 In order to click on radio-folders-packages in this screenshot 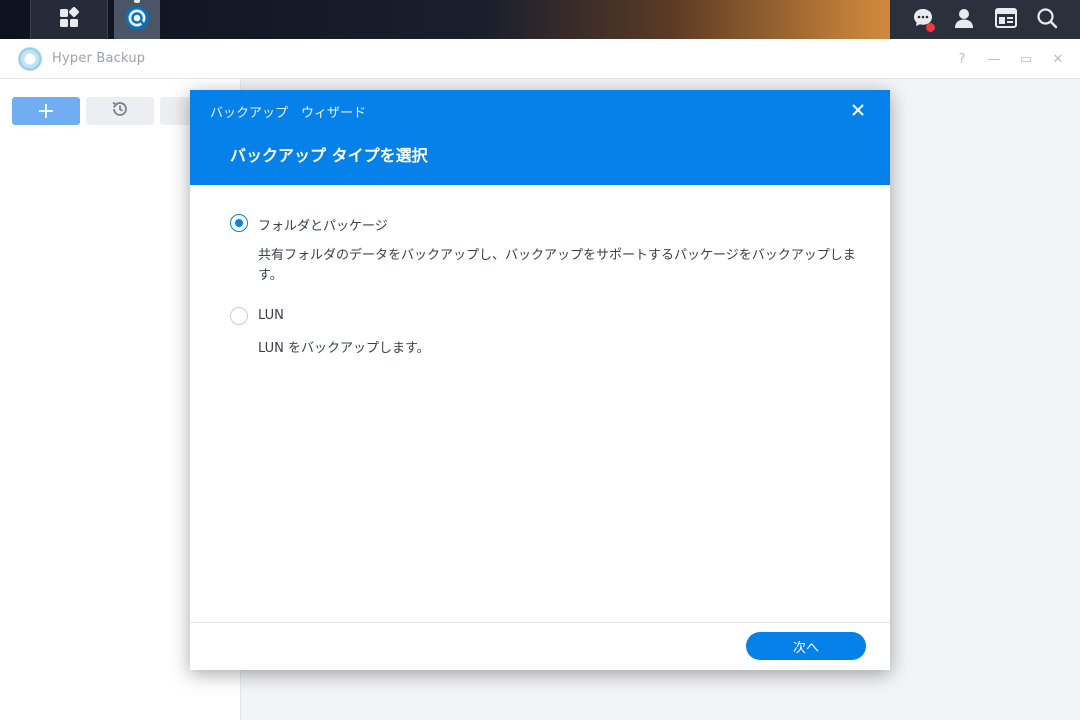, I will do `click(239, 223)`.